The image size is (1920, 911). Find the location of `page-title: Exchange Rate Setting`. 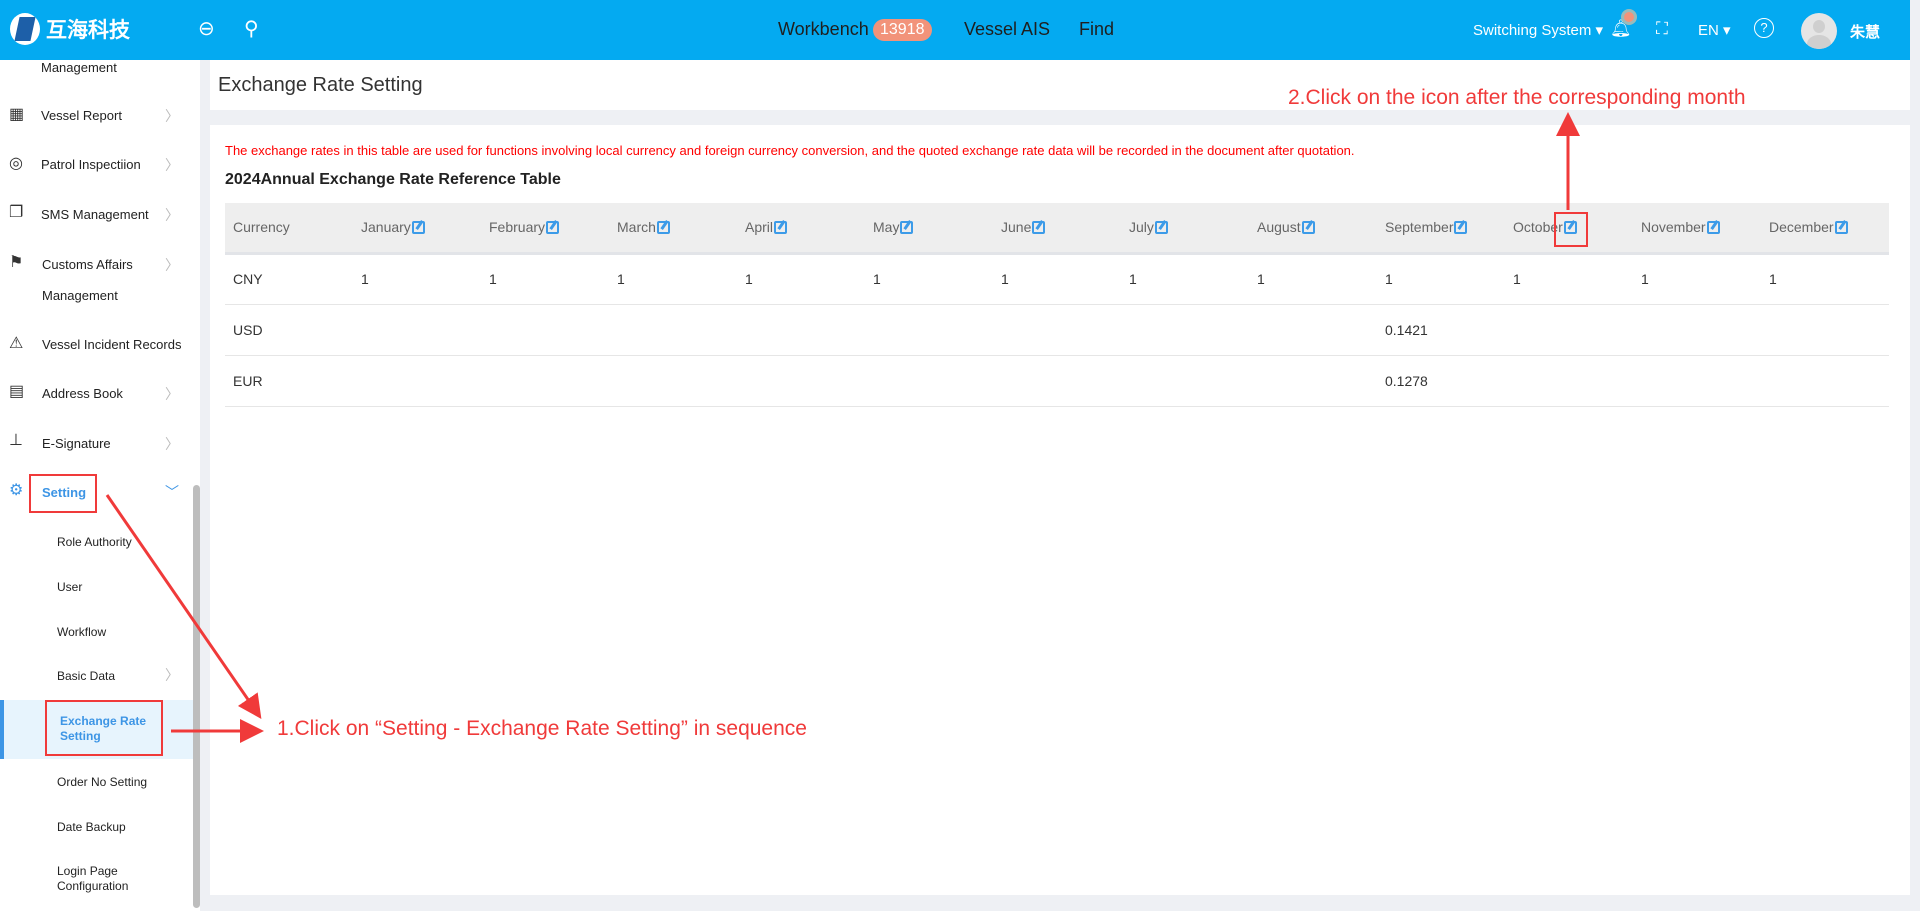

page-title: Exchange Rate Setting is located at coordinates (320, 85).